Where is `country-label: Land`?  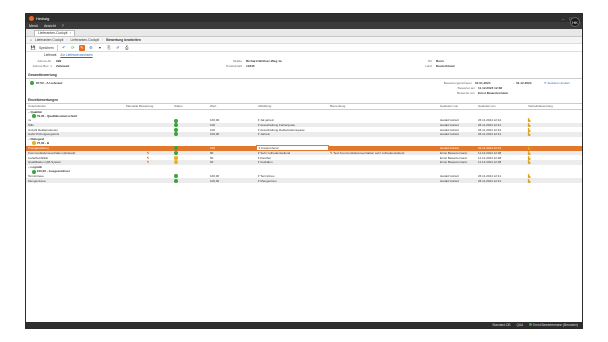
country-label: Land is located at coordinates (428, 65).